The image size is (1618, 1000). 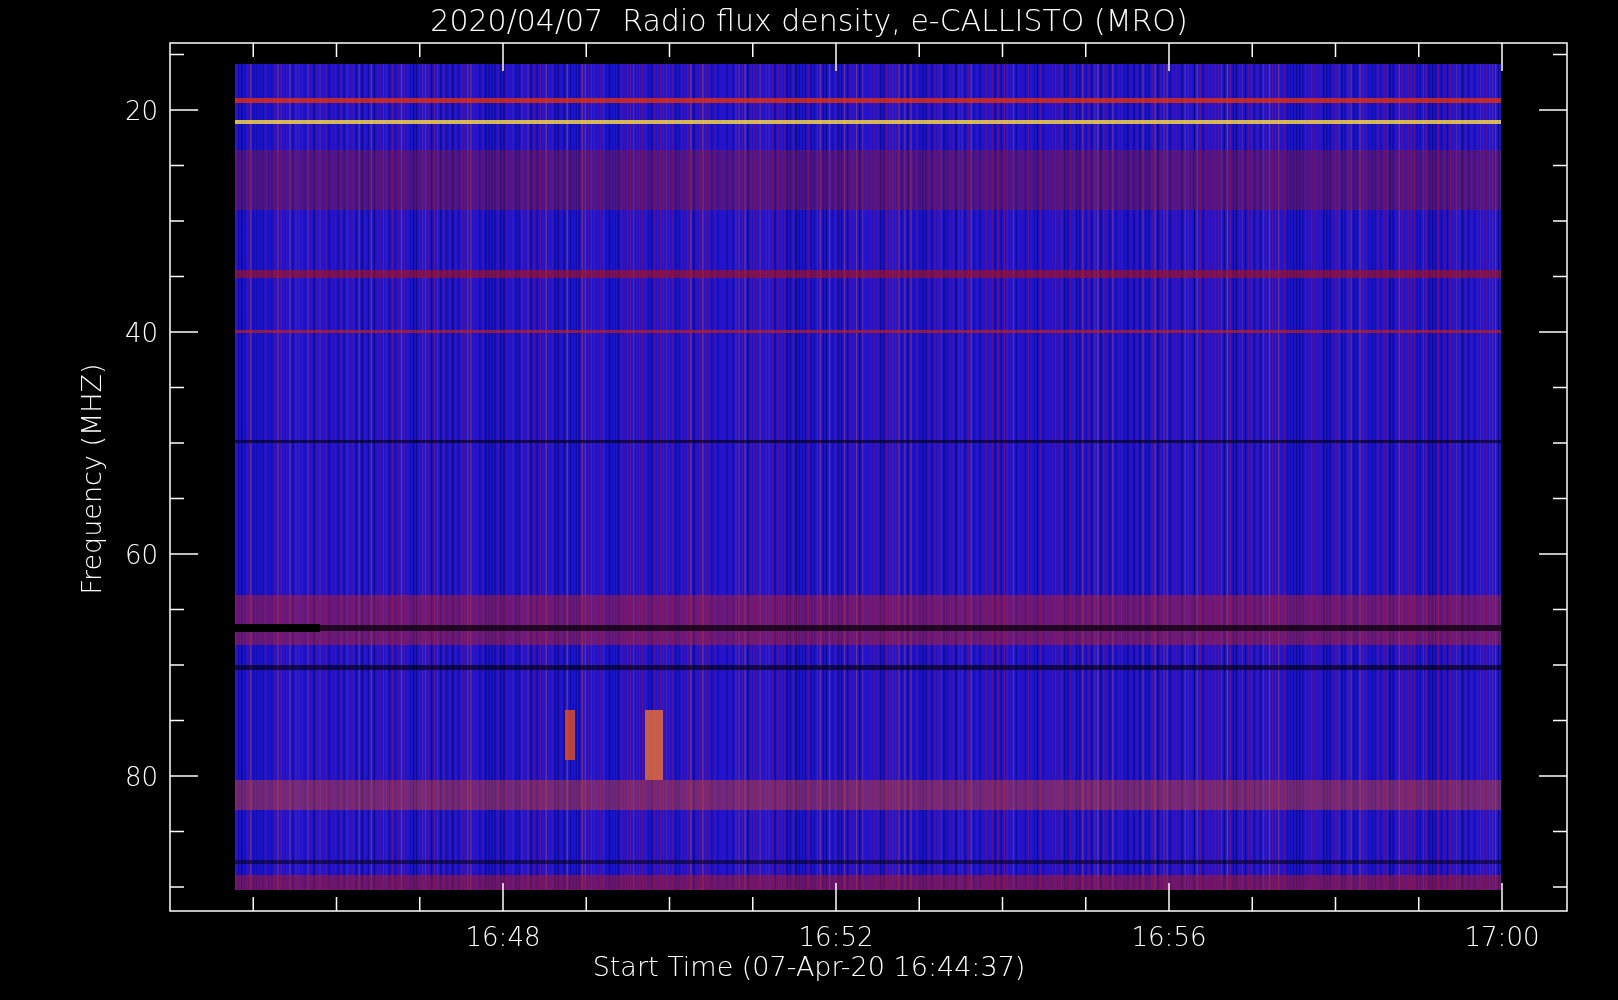 I want to click on tick-label: 80, so click(x=141, y=777).